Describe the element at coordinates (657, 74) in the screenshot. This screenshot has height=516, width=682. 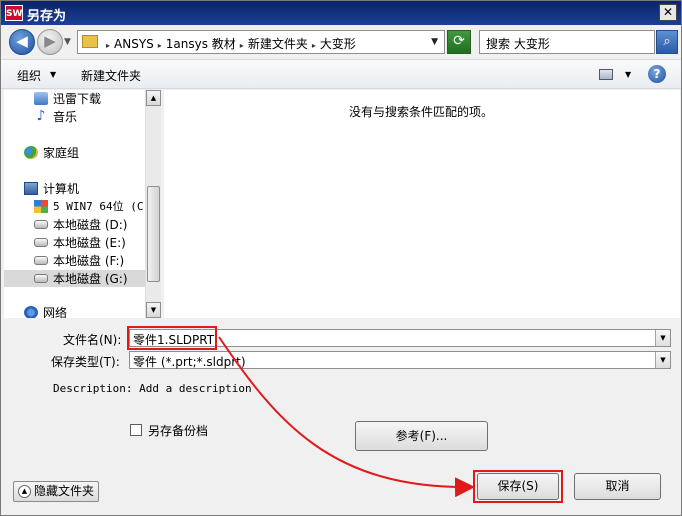
I see `help-button: ?` at that location.